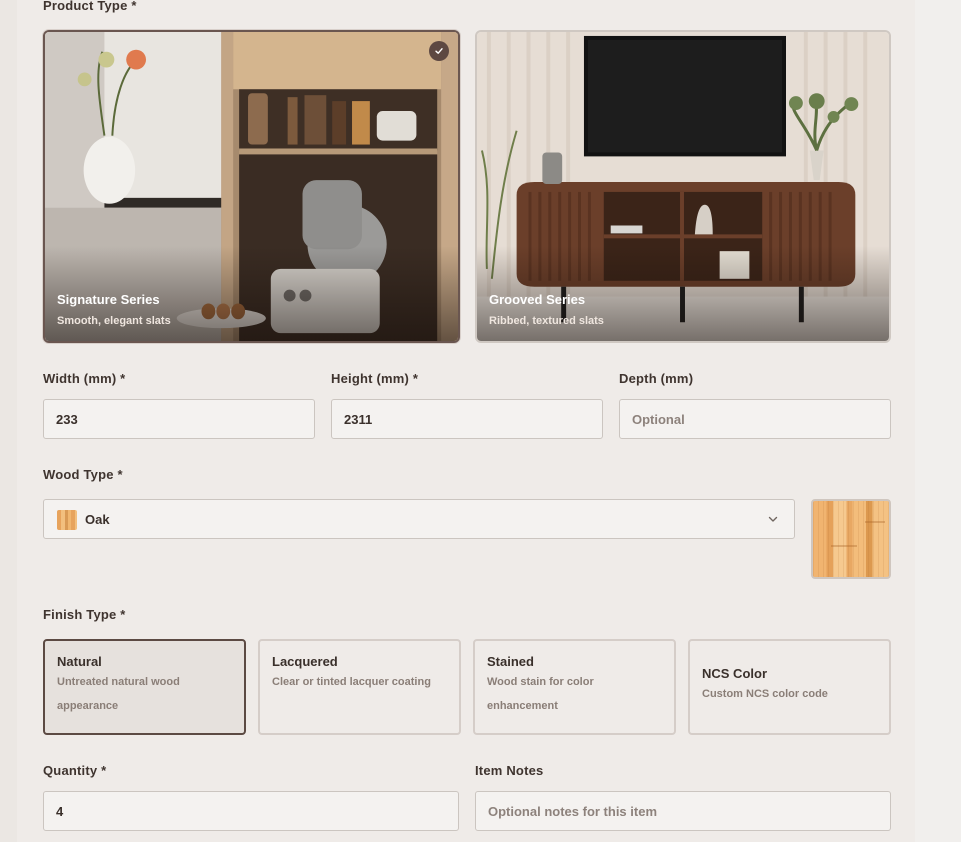  What do you see at coordinates (419, 519) in the screenshot?
I see `wood-type-select: Oak` at bounding box center [419, 519].